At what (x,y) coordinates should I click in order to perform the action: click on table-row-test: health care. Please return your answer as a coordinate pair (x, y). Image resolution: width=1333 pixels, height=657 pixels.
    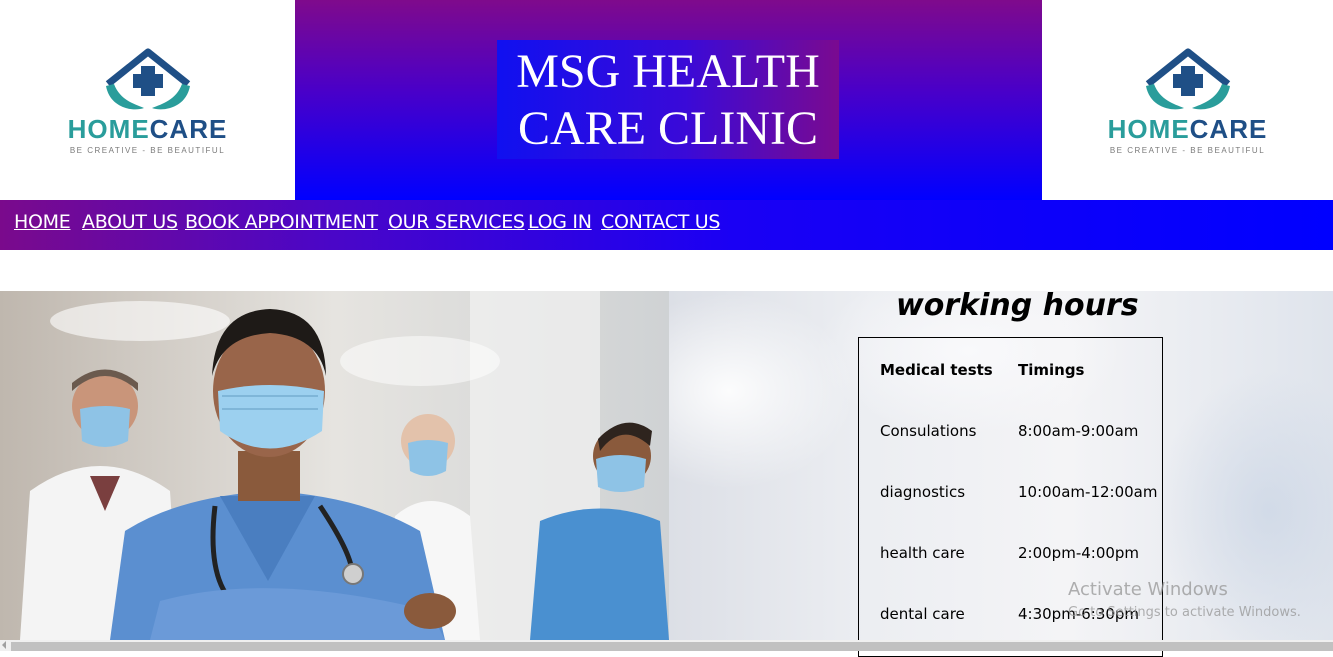
    Looking at the image, I should click on (922, 553).